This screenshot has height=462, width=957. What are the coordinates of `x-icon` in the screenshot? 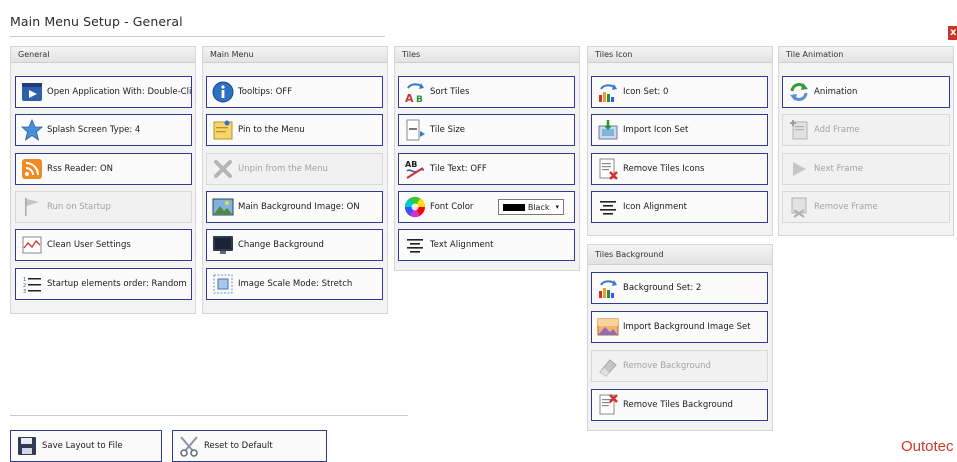 It's located at (223, 169).